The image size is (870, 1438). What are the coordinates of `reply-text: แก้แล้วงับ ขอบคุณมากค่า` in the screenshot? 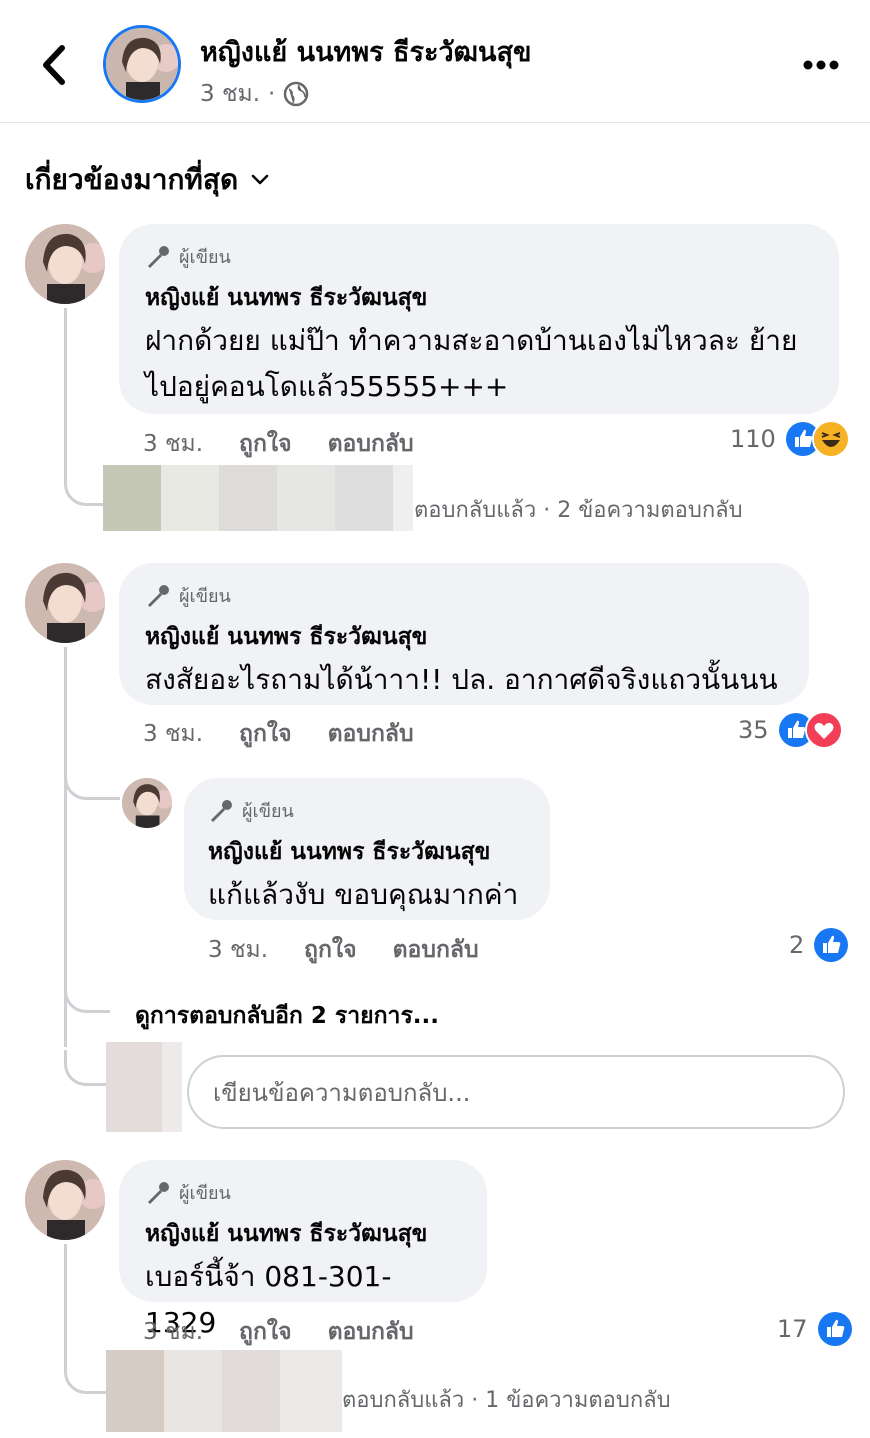 It's located at (363, 894).